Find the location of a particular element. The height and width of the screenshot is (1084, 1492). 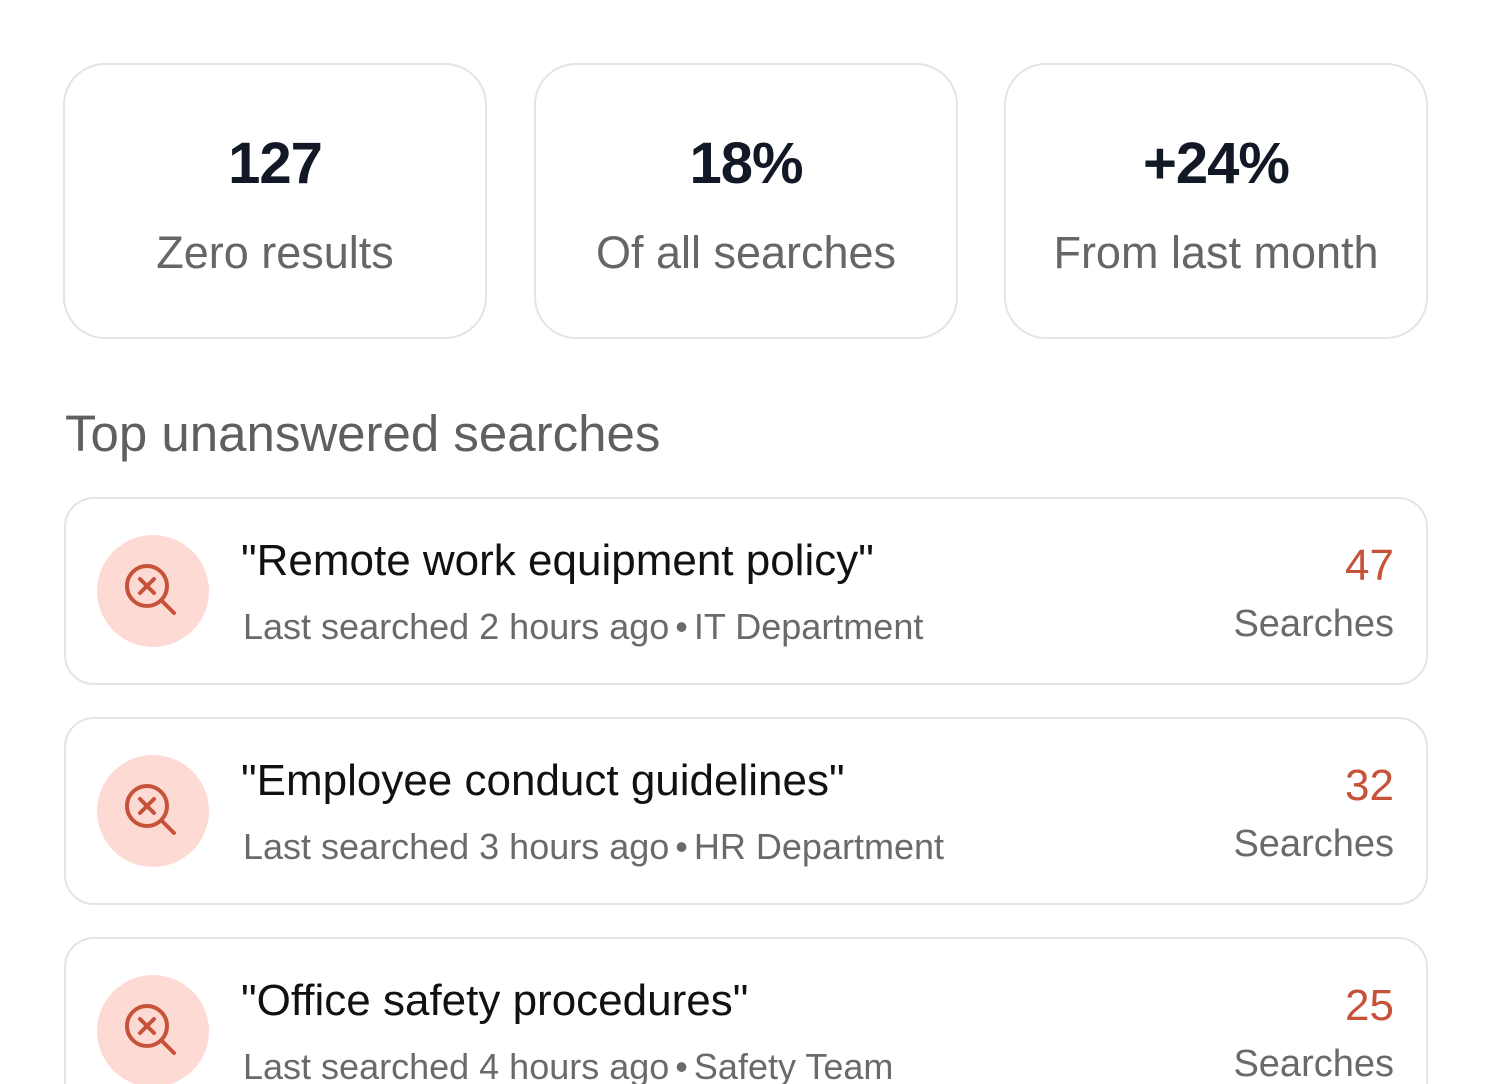

search-source: HR Department is located at coordinates (818, 846).